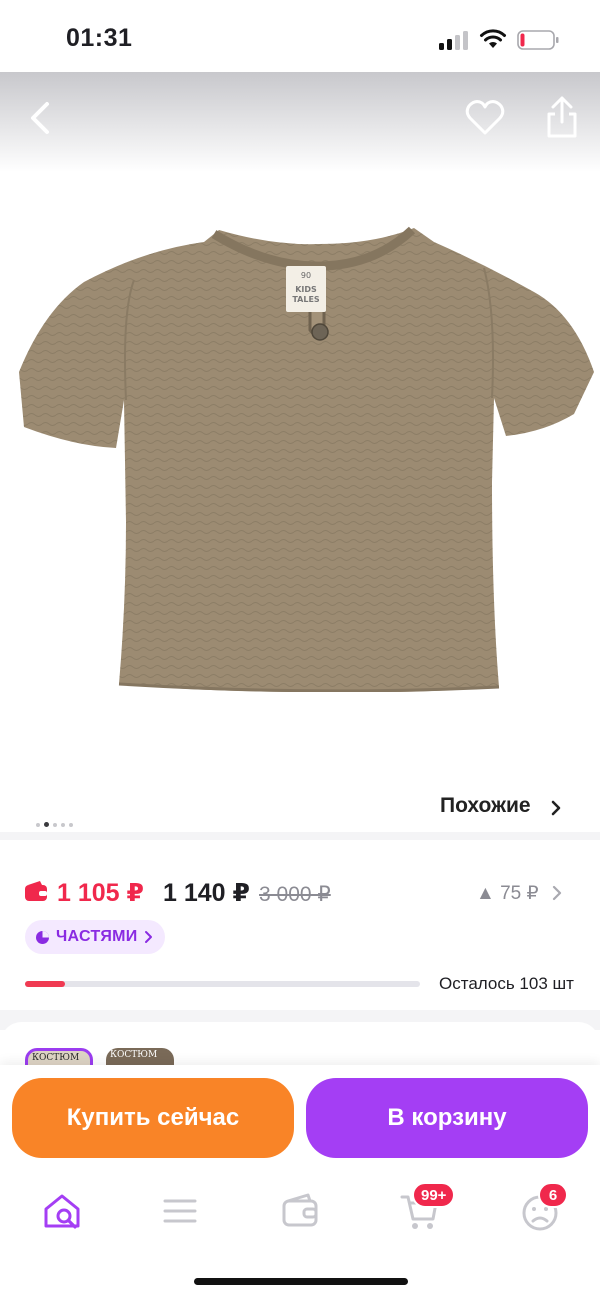 The height and width of the screenshot is (1297, 600). What do you see at coordinates (206, 893) in the screenshot?
I see `price: 1 140 ₽` at bounding box center [206, 893].